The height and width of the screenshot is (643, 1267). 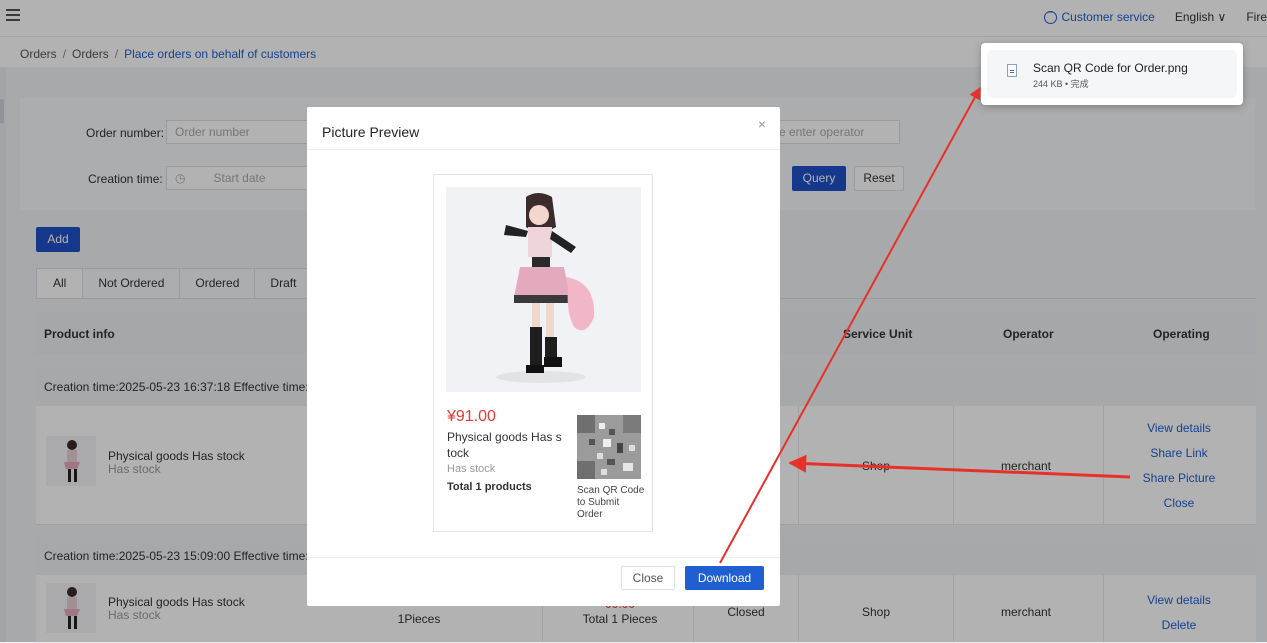 What do you see at coordinates (724, 578) in the screenshot?
I see `download-button: Download` at bounding box center [724, 578].